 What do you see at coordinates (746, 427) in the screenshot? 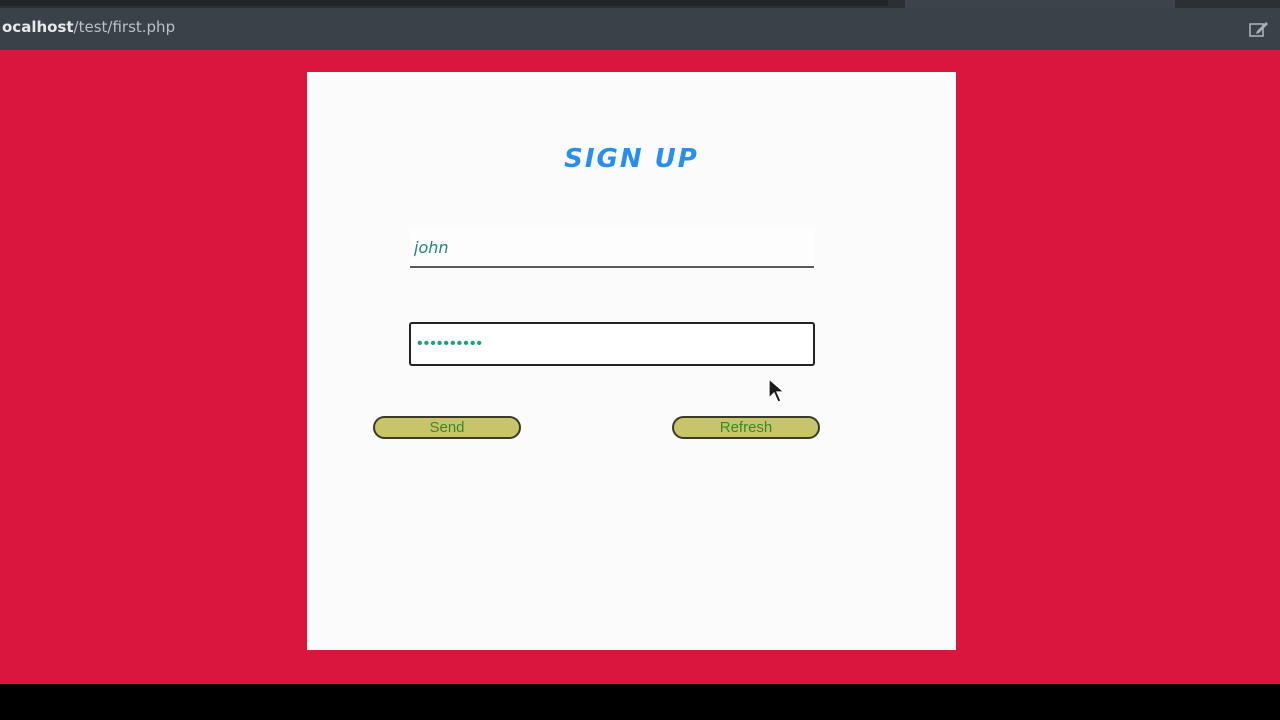
I see `refresh-button: Refresh` at bounding box center [746, 427].